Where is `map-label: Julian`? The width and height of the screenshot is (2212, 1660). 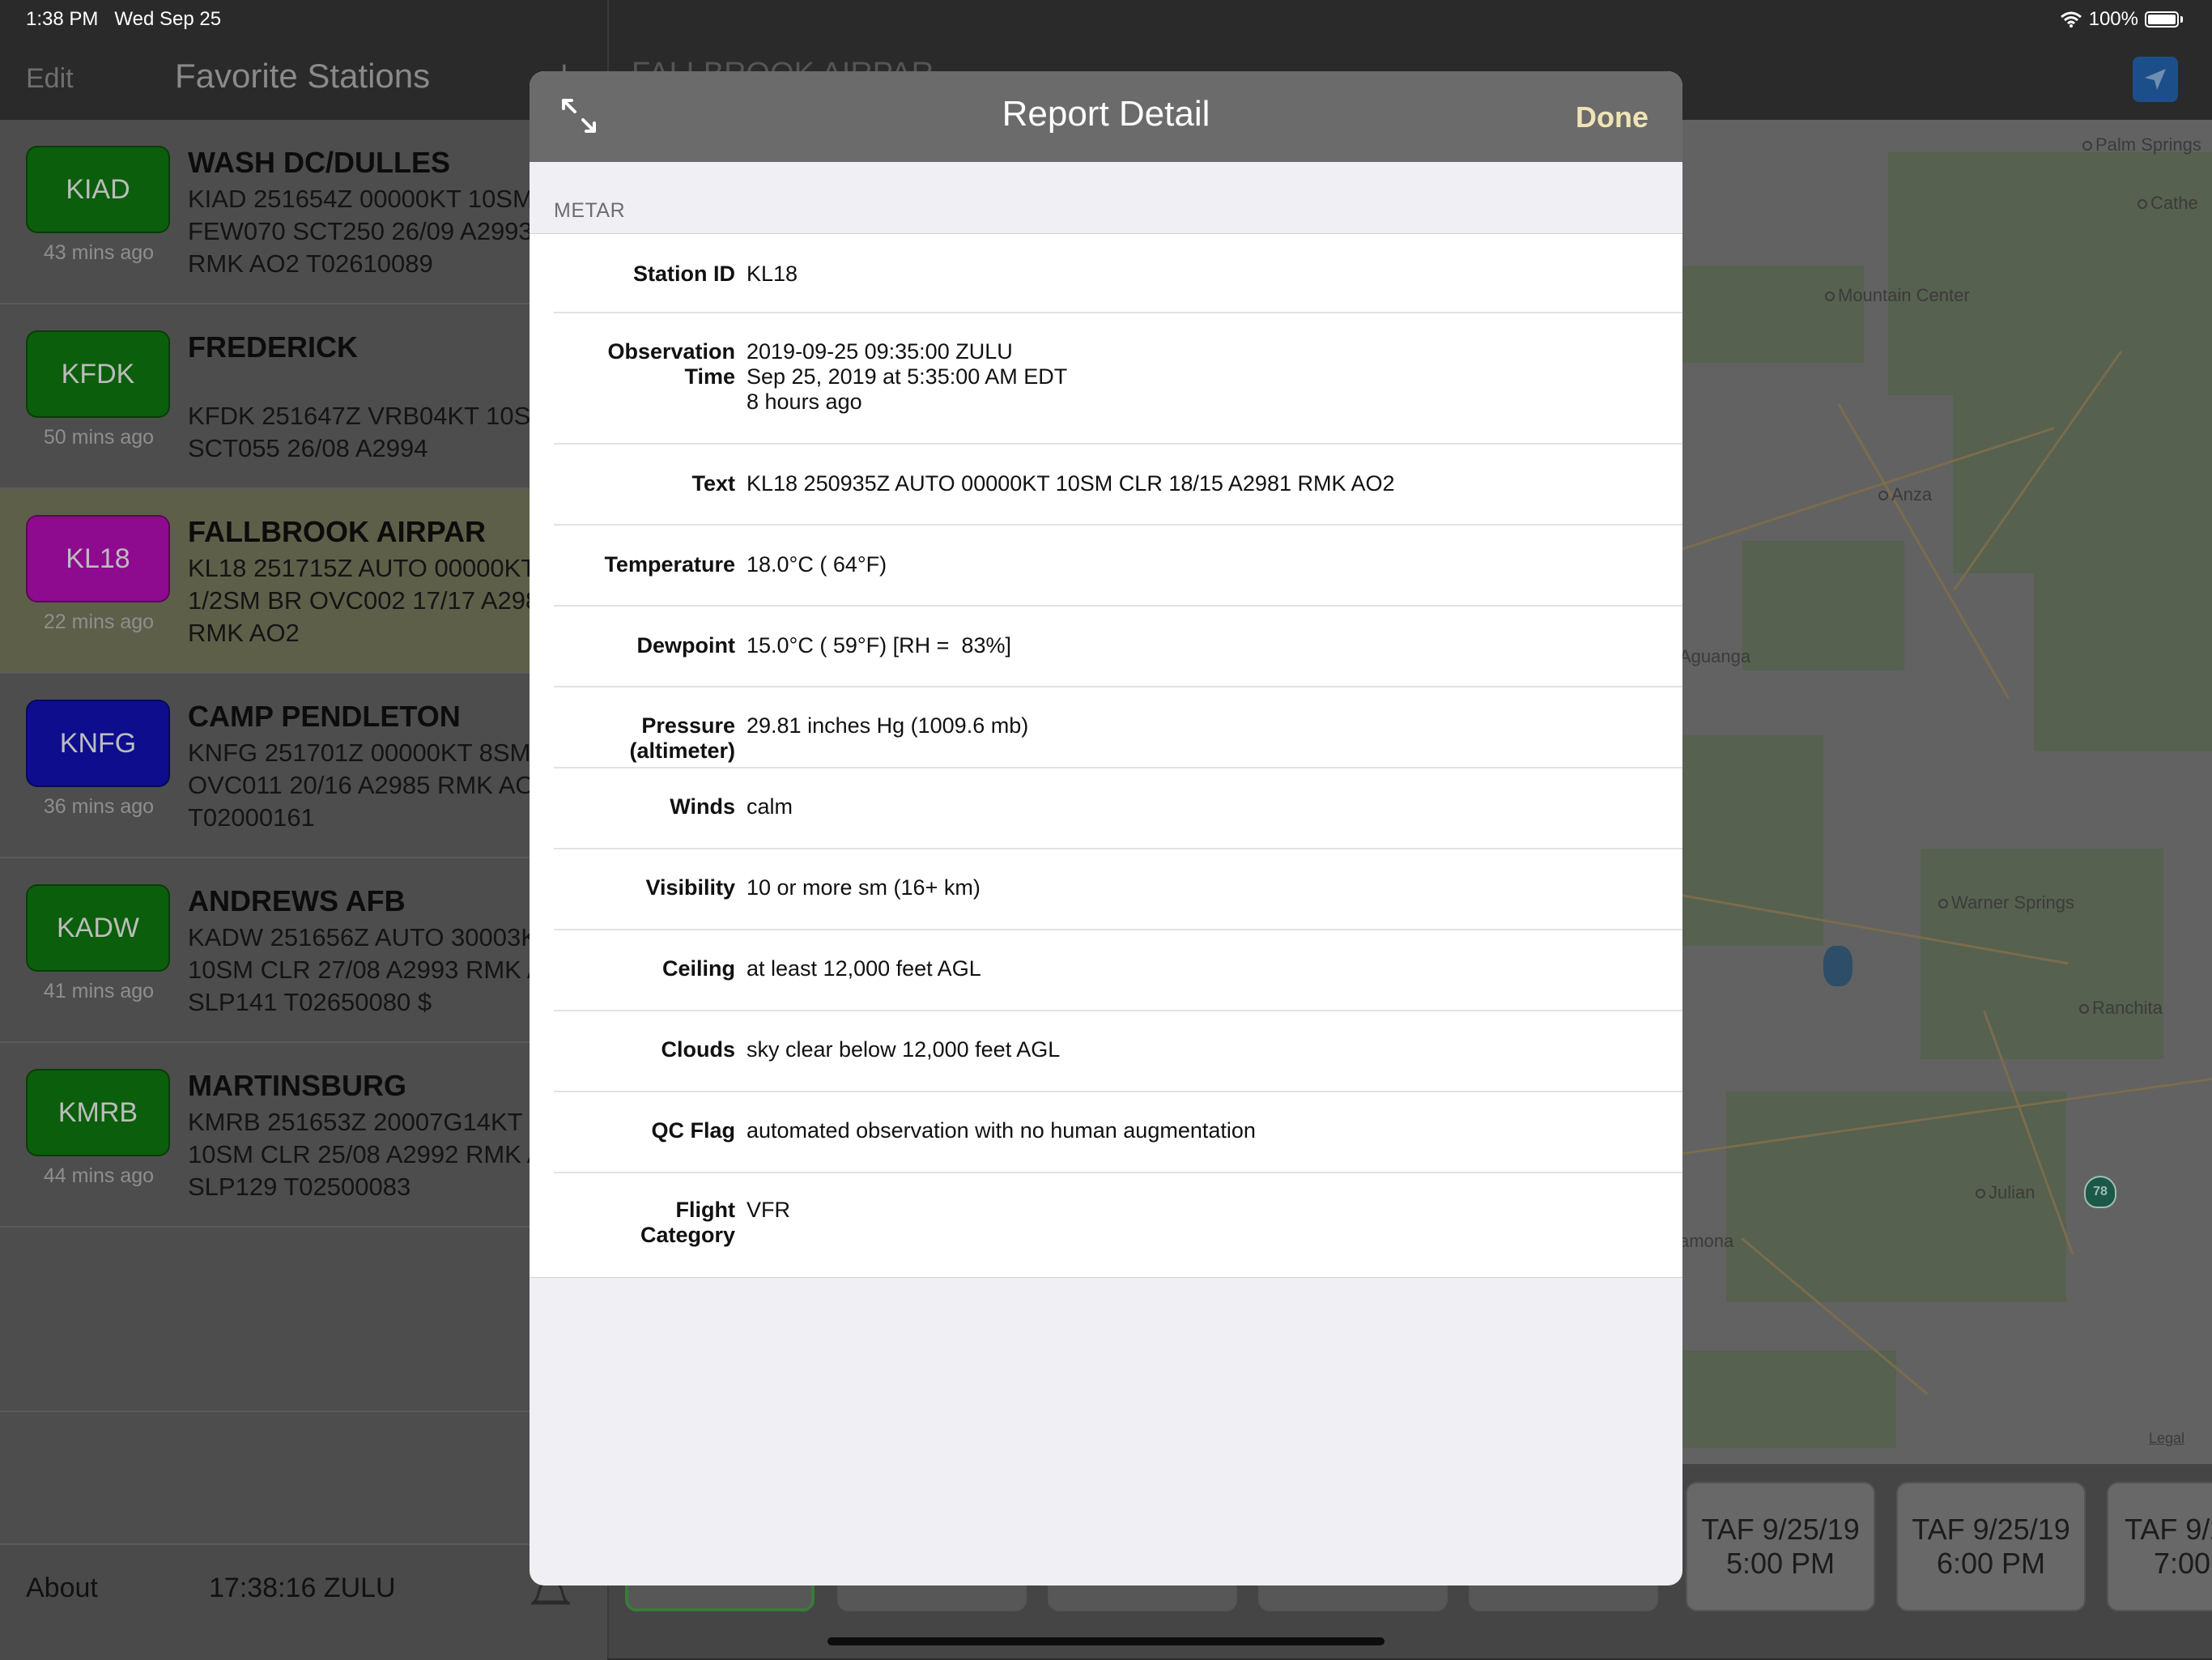
map-label: Julian is located at coordinates (2006, 1192).